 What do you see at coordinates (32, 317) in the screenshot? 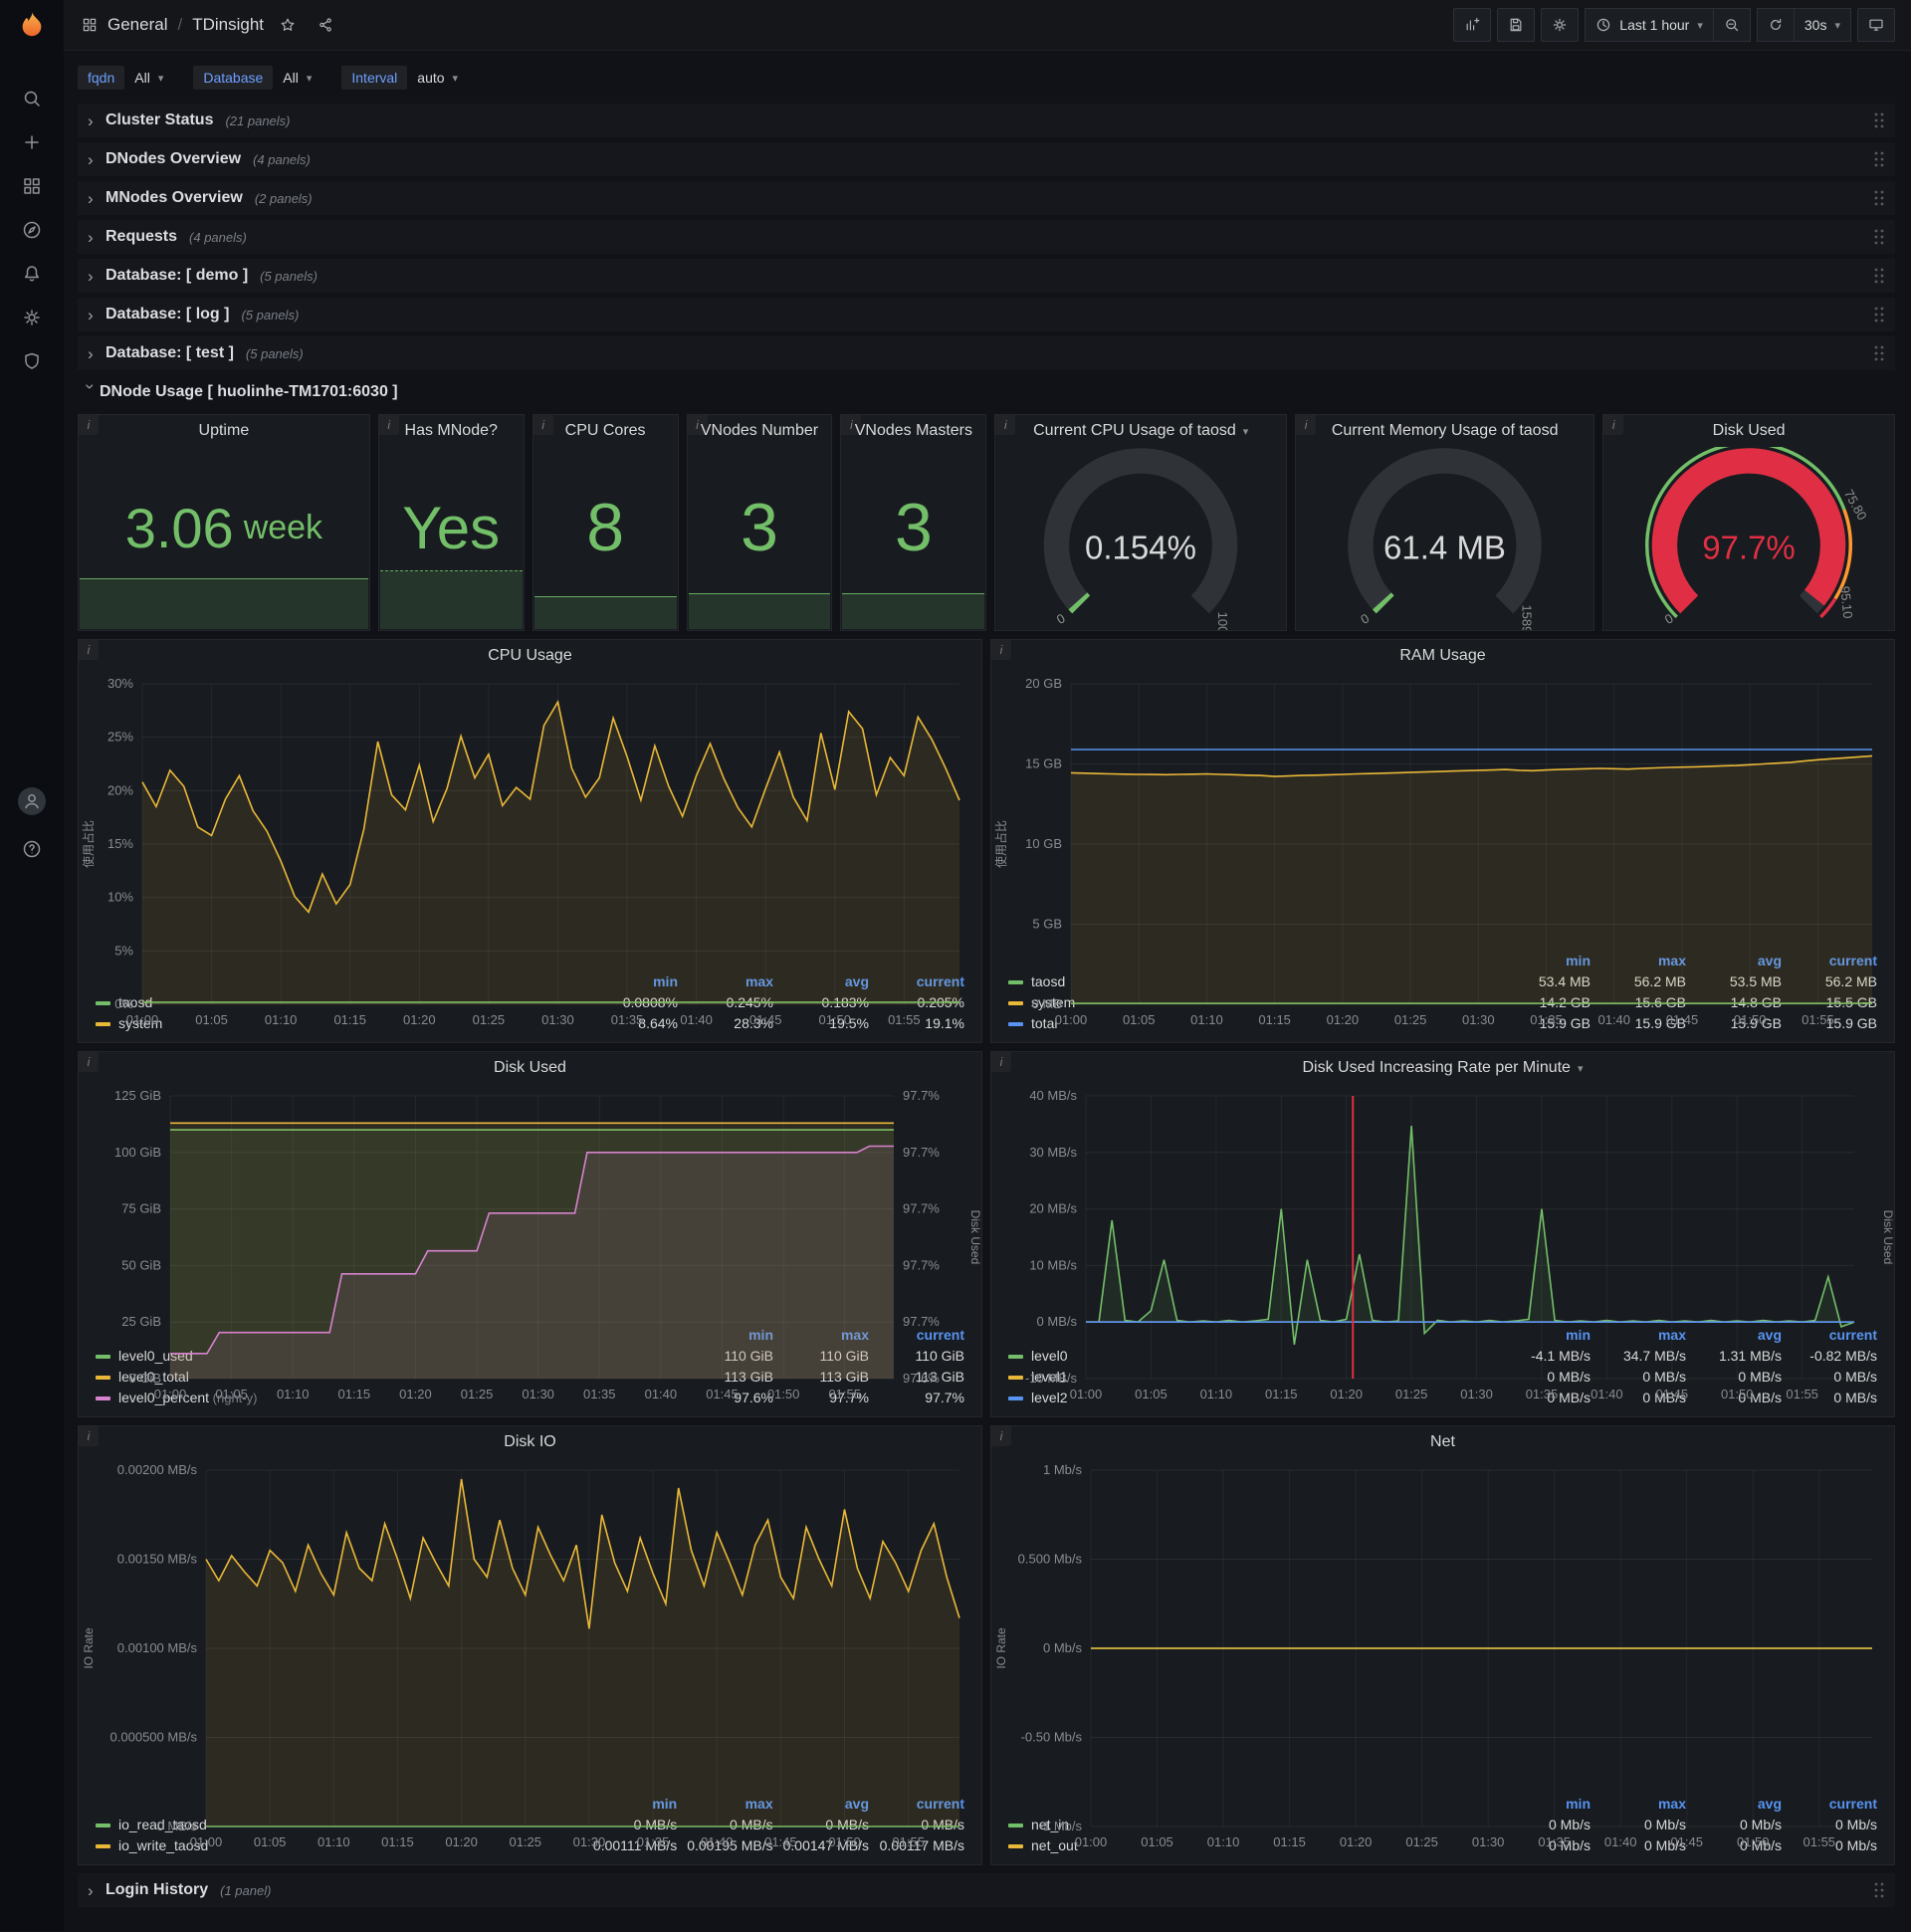
I see `sidebar-item-configuration` at bounding box center [32, 317].